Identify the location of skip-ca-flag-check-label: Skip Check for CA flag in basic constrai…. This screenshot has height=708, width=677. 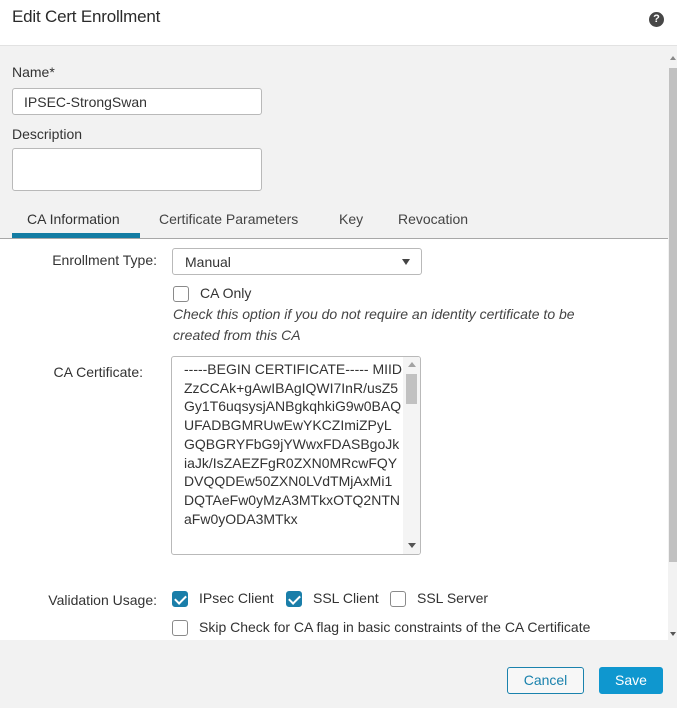
(395, 627).